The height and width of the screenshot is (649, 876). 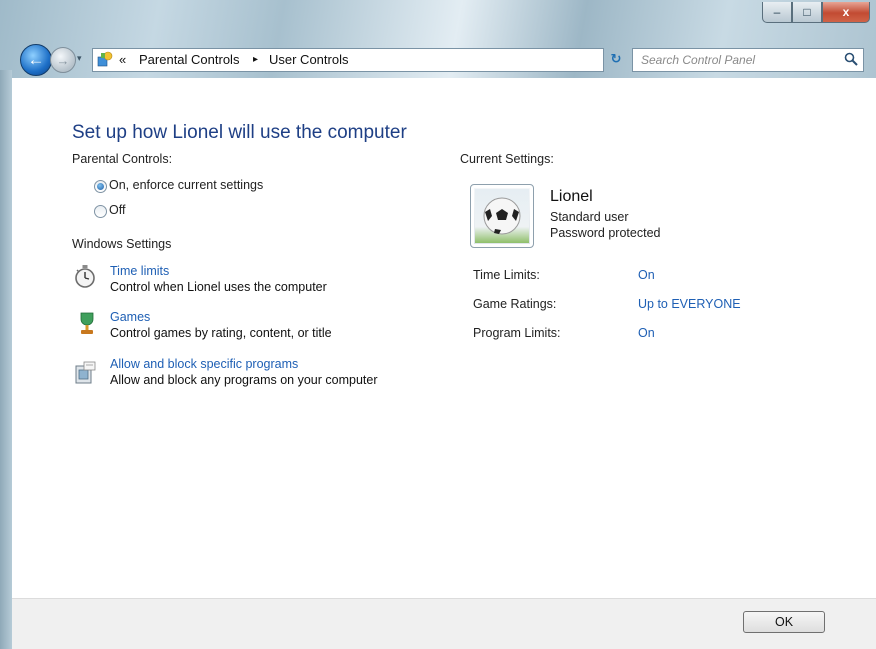 I want to click on program-limits-setting-label: Program Limits:, so click(x=517, y=333).